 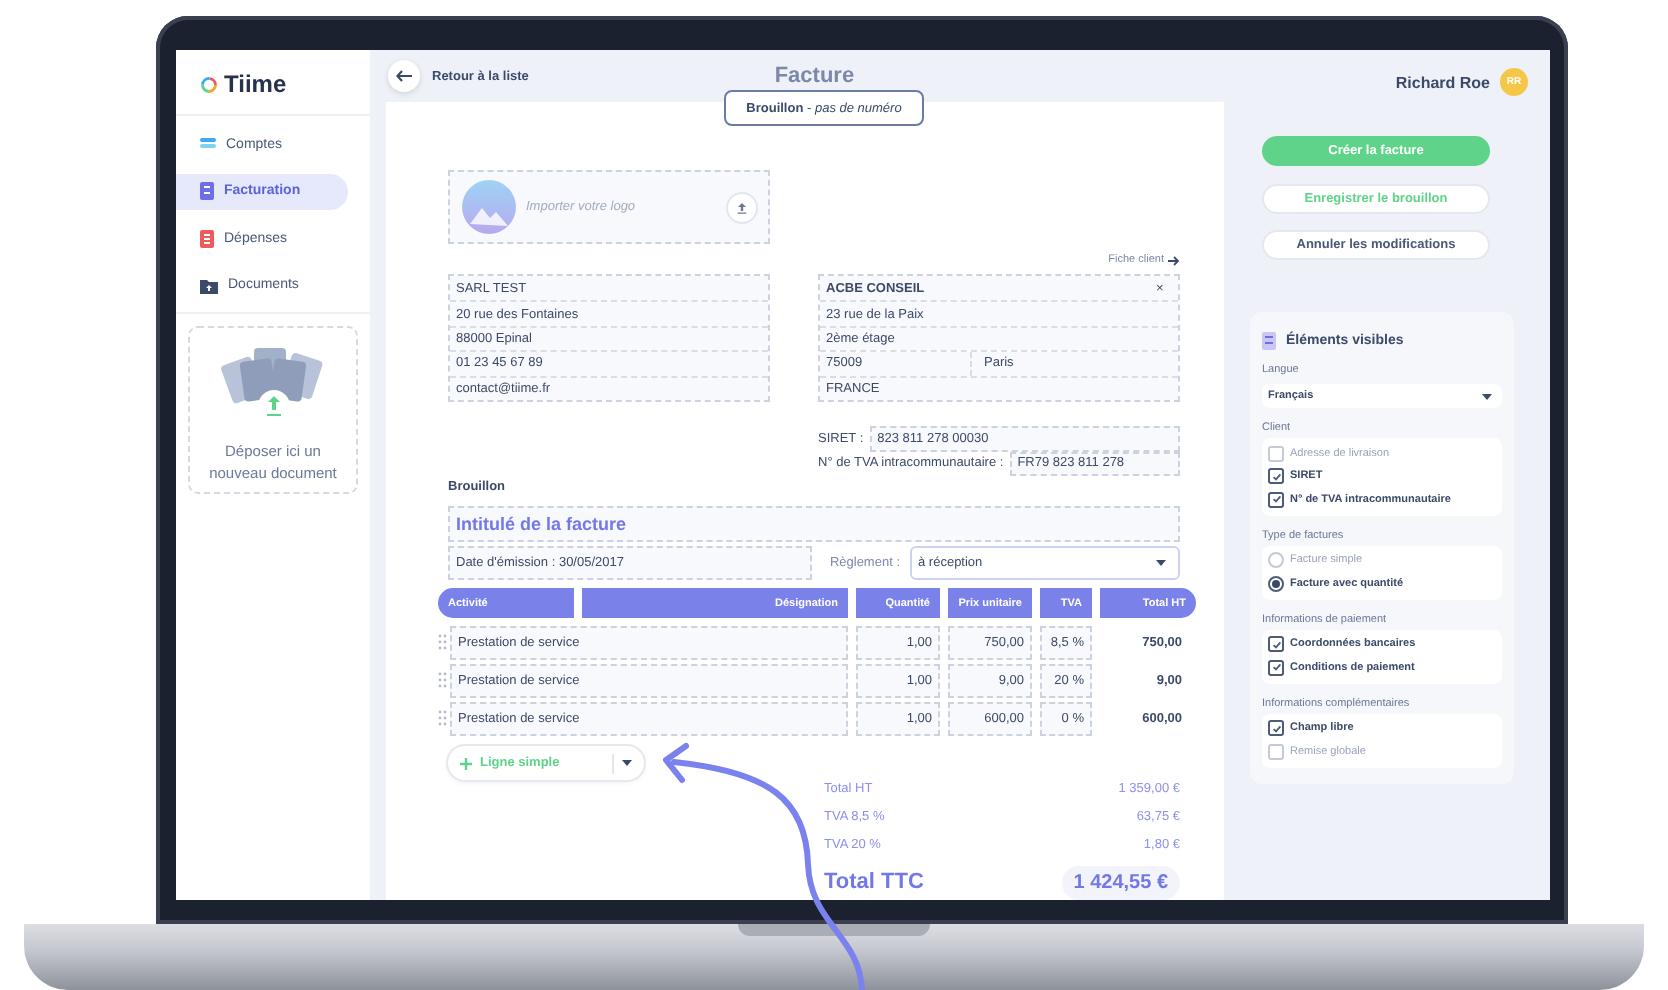 What do you see at coordinates (814, 76) in the screenshot?
I see `page-title: Facture` at bounding box center [814, 76].